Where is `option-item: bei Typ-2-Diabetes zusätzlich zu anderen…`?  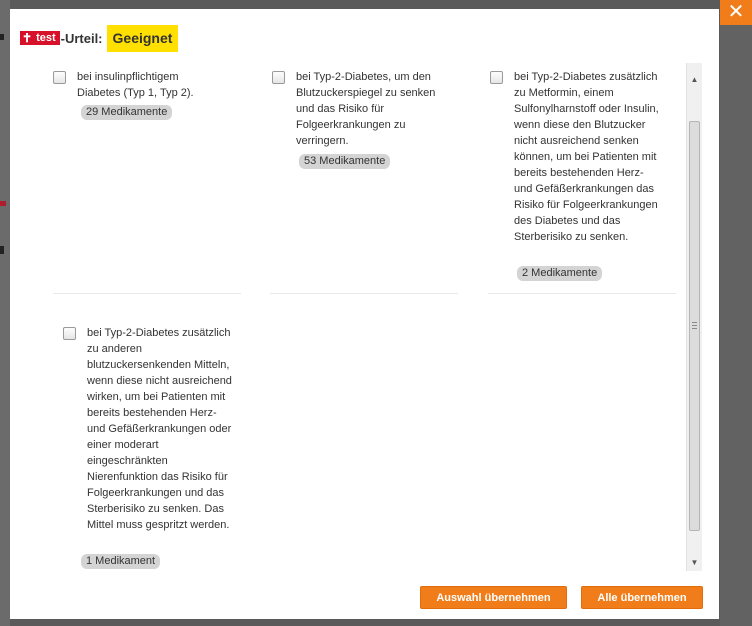 option-item: bei Typ-2-Diabetes zusätzlich zu anderen… is located at coordinates (153, 440).